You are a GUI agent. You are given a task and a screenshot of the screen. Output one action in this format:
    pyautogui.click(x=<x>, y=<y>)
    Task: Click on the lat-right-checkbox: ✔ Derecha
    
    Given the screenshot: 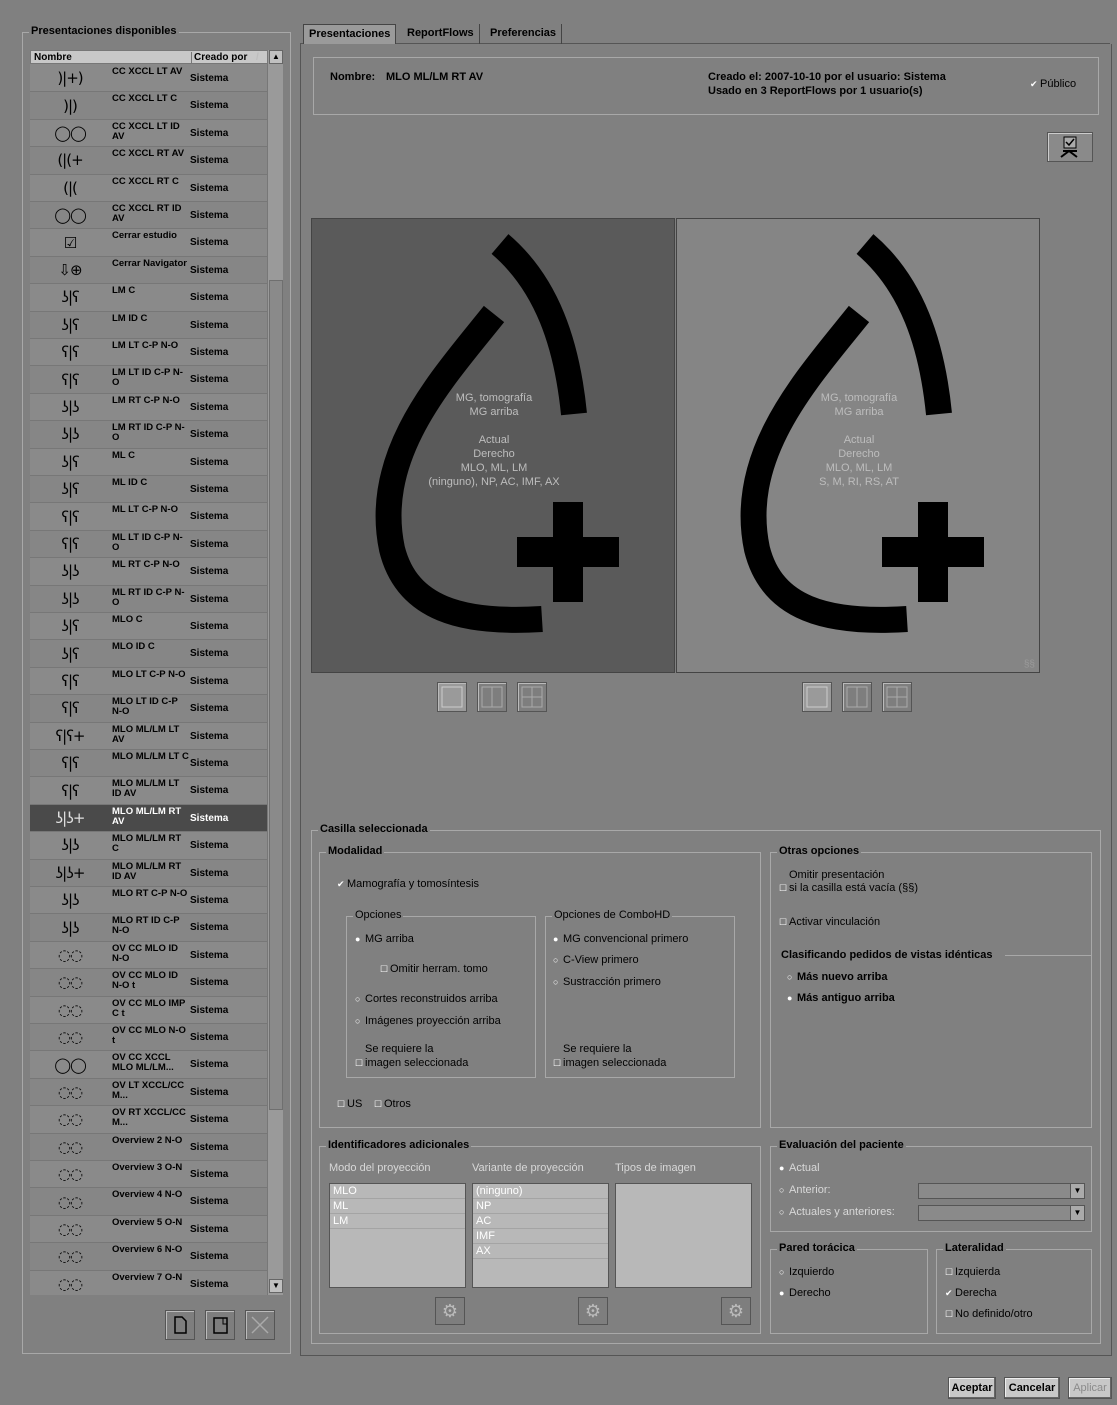 What is the action you would take?
    pyautogui.click(x=971, y=1293)
    